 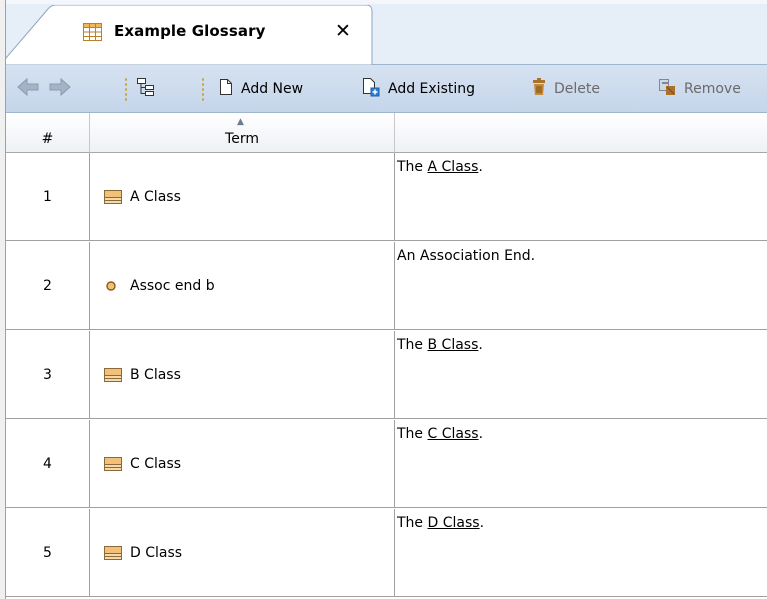 I want to click on remove-button: Remove, so click(x=699, y=89).